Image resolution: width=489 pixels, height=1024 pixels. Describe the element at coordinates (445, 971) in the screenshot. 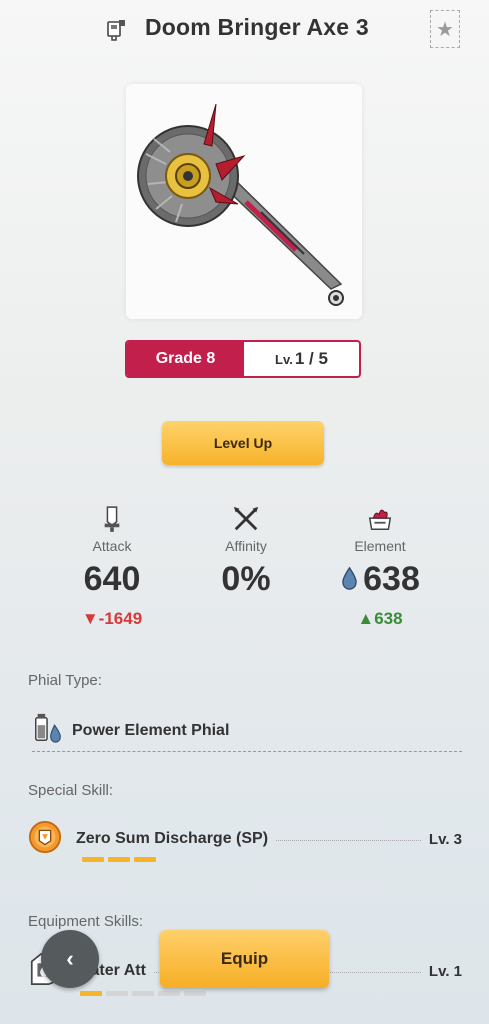

I see `equipment-skill-level: Lv. 1` at that location.